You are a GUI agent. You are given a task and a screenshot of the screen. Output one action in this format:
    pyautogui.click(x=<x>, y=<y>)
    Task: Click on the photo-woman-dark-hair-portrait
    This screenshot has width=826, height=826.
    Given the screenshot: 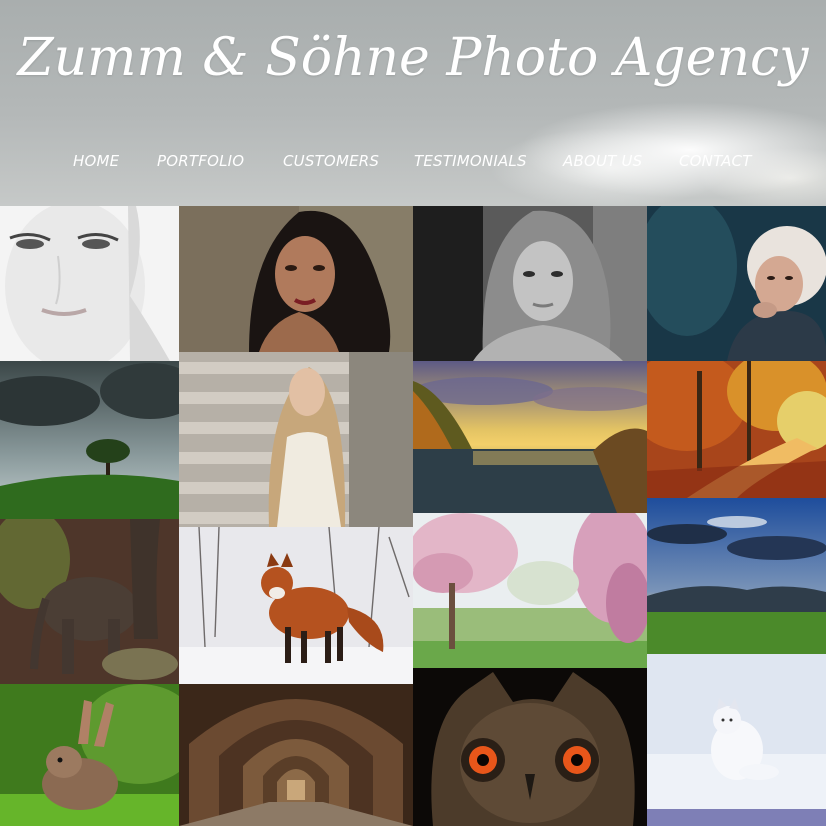 What is the action you would take?
    pyautogui.click(x=296, y=279)
    